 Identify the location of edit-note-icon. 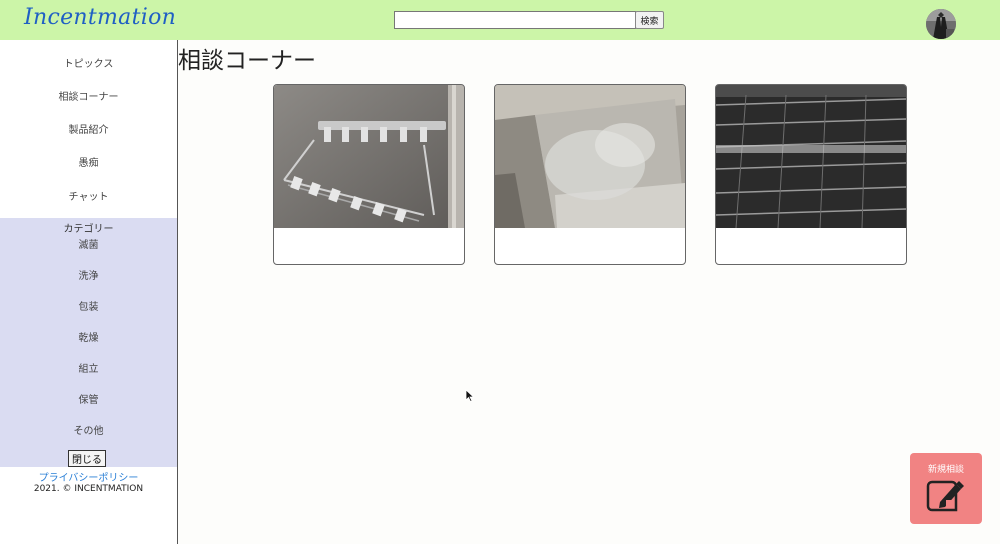
(945, 496).